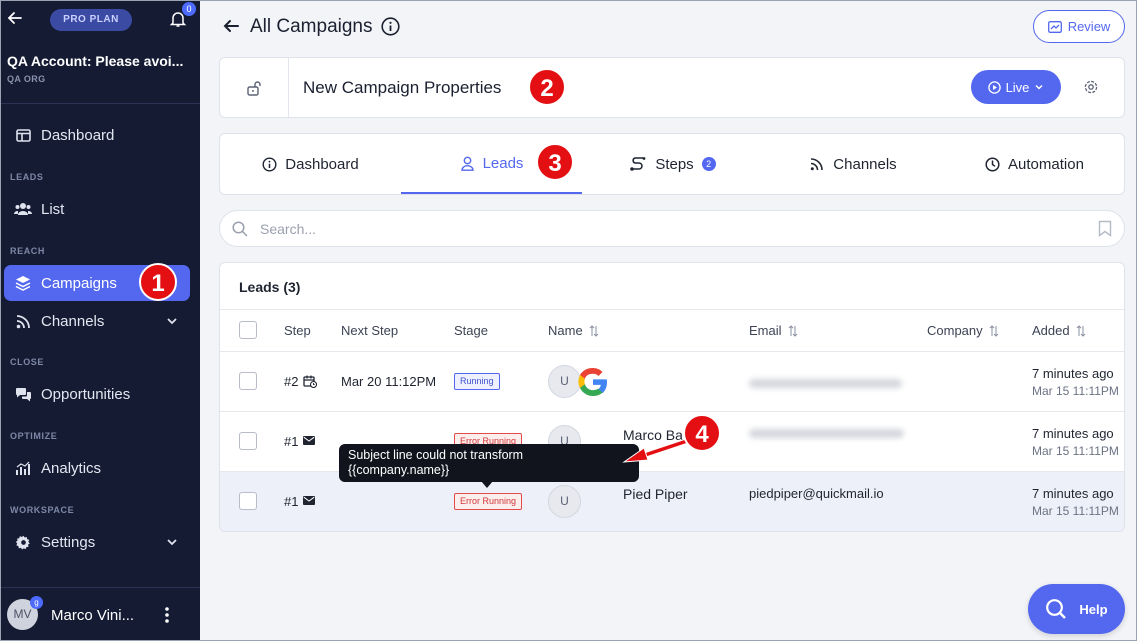  I want to click on stage-badge: Running, so click(477, 381).